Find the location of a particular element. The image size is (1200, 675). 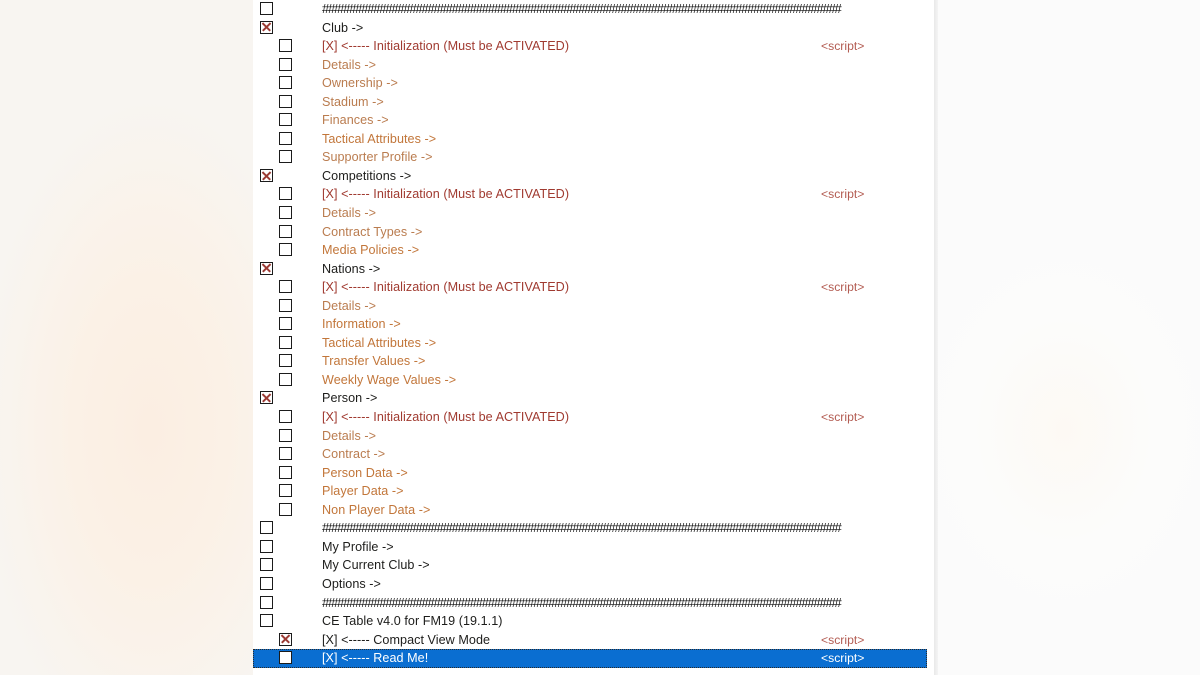

tree-row: Player Data -> is located at coordinates (590, 491).